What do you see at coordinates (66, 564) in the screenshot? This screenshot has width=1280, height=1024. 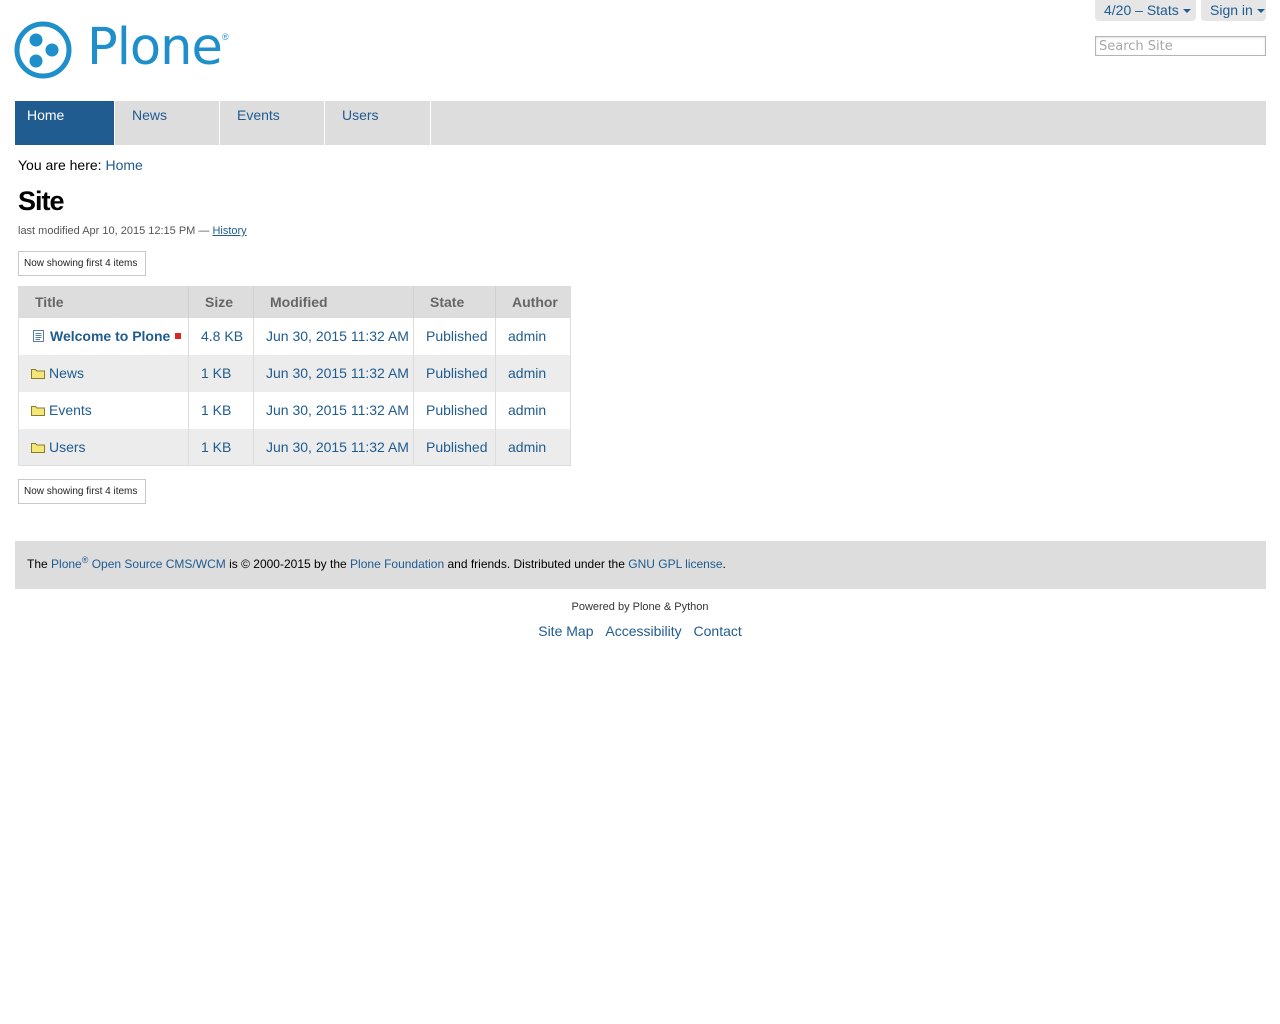 I see `footer-plone-link-text: Plone` at bounding box center [66, 564].